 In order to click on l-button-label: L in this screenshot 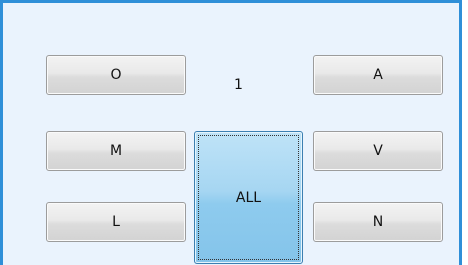, I will do `click(116, 222)`.